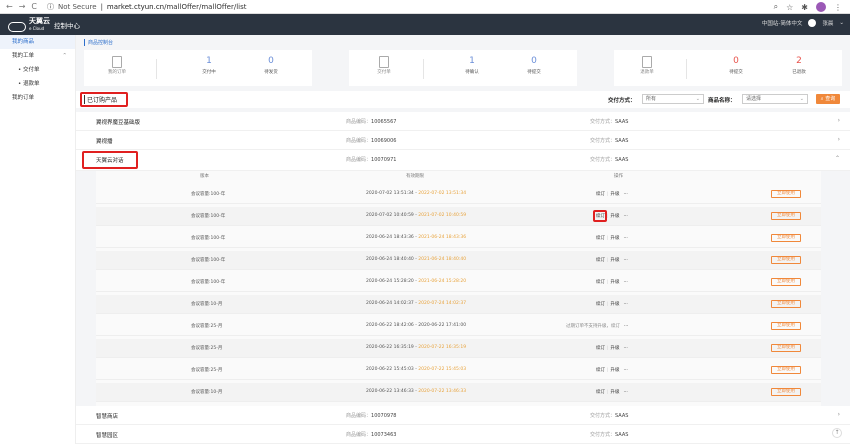 The image size is (850, 444). Describe the element at coordinates (463, 121) in the screenshot. I see `product-row: 翼视界魔豆基础版 商品编码：10065567 交付方式：SAAS ›` at that location.